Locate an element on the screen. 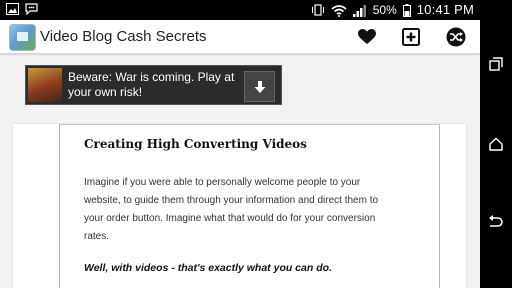  clock: 10:41 PM is located at coordinates (445, 9).